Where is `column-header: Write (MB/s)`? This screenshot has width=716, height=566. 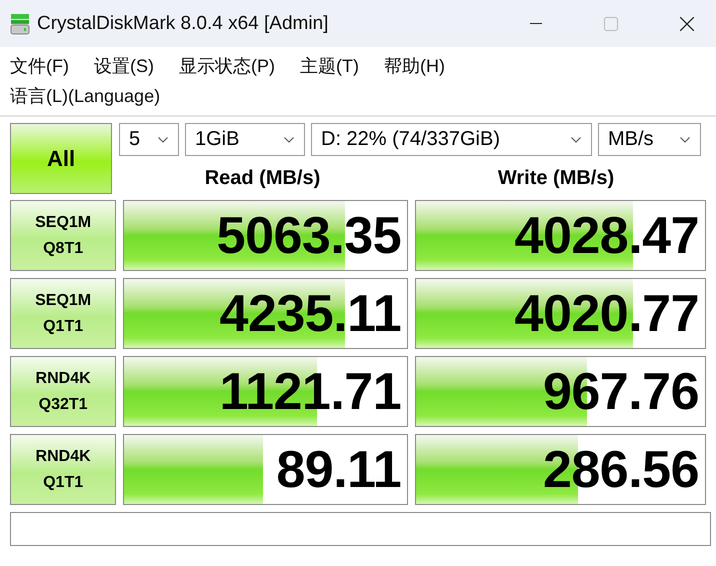 column-header: Write (MB/s) is located at coordinates (556, 178).